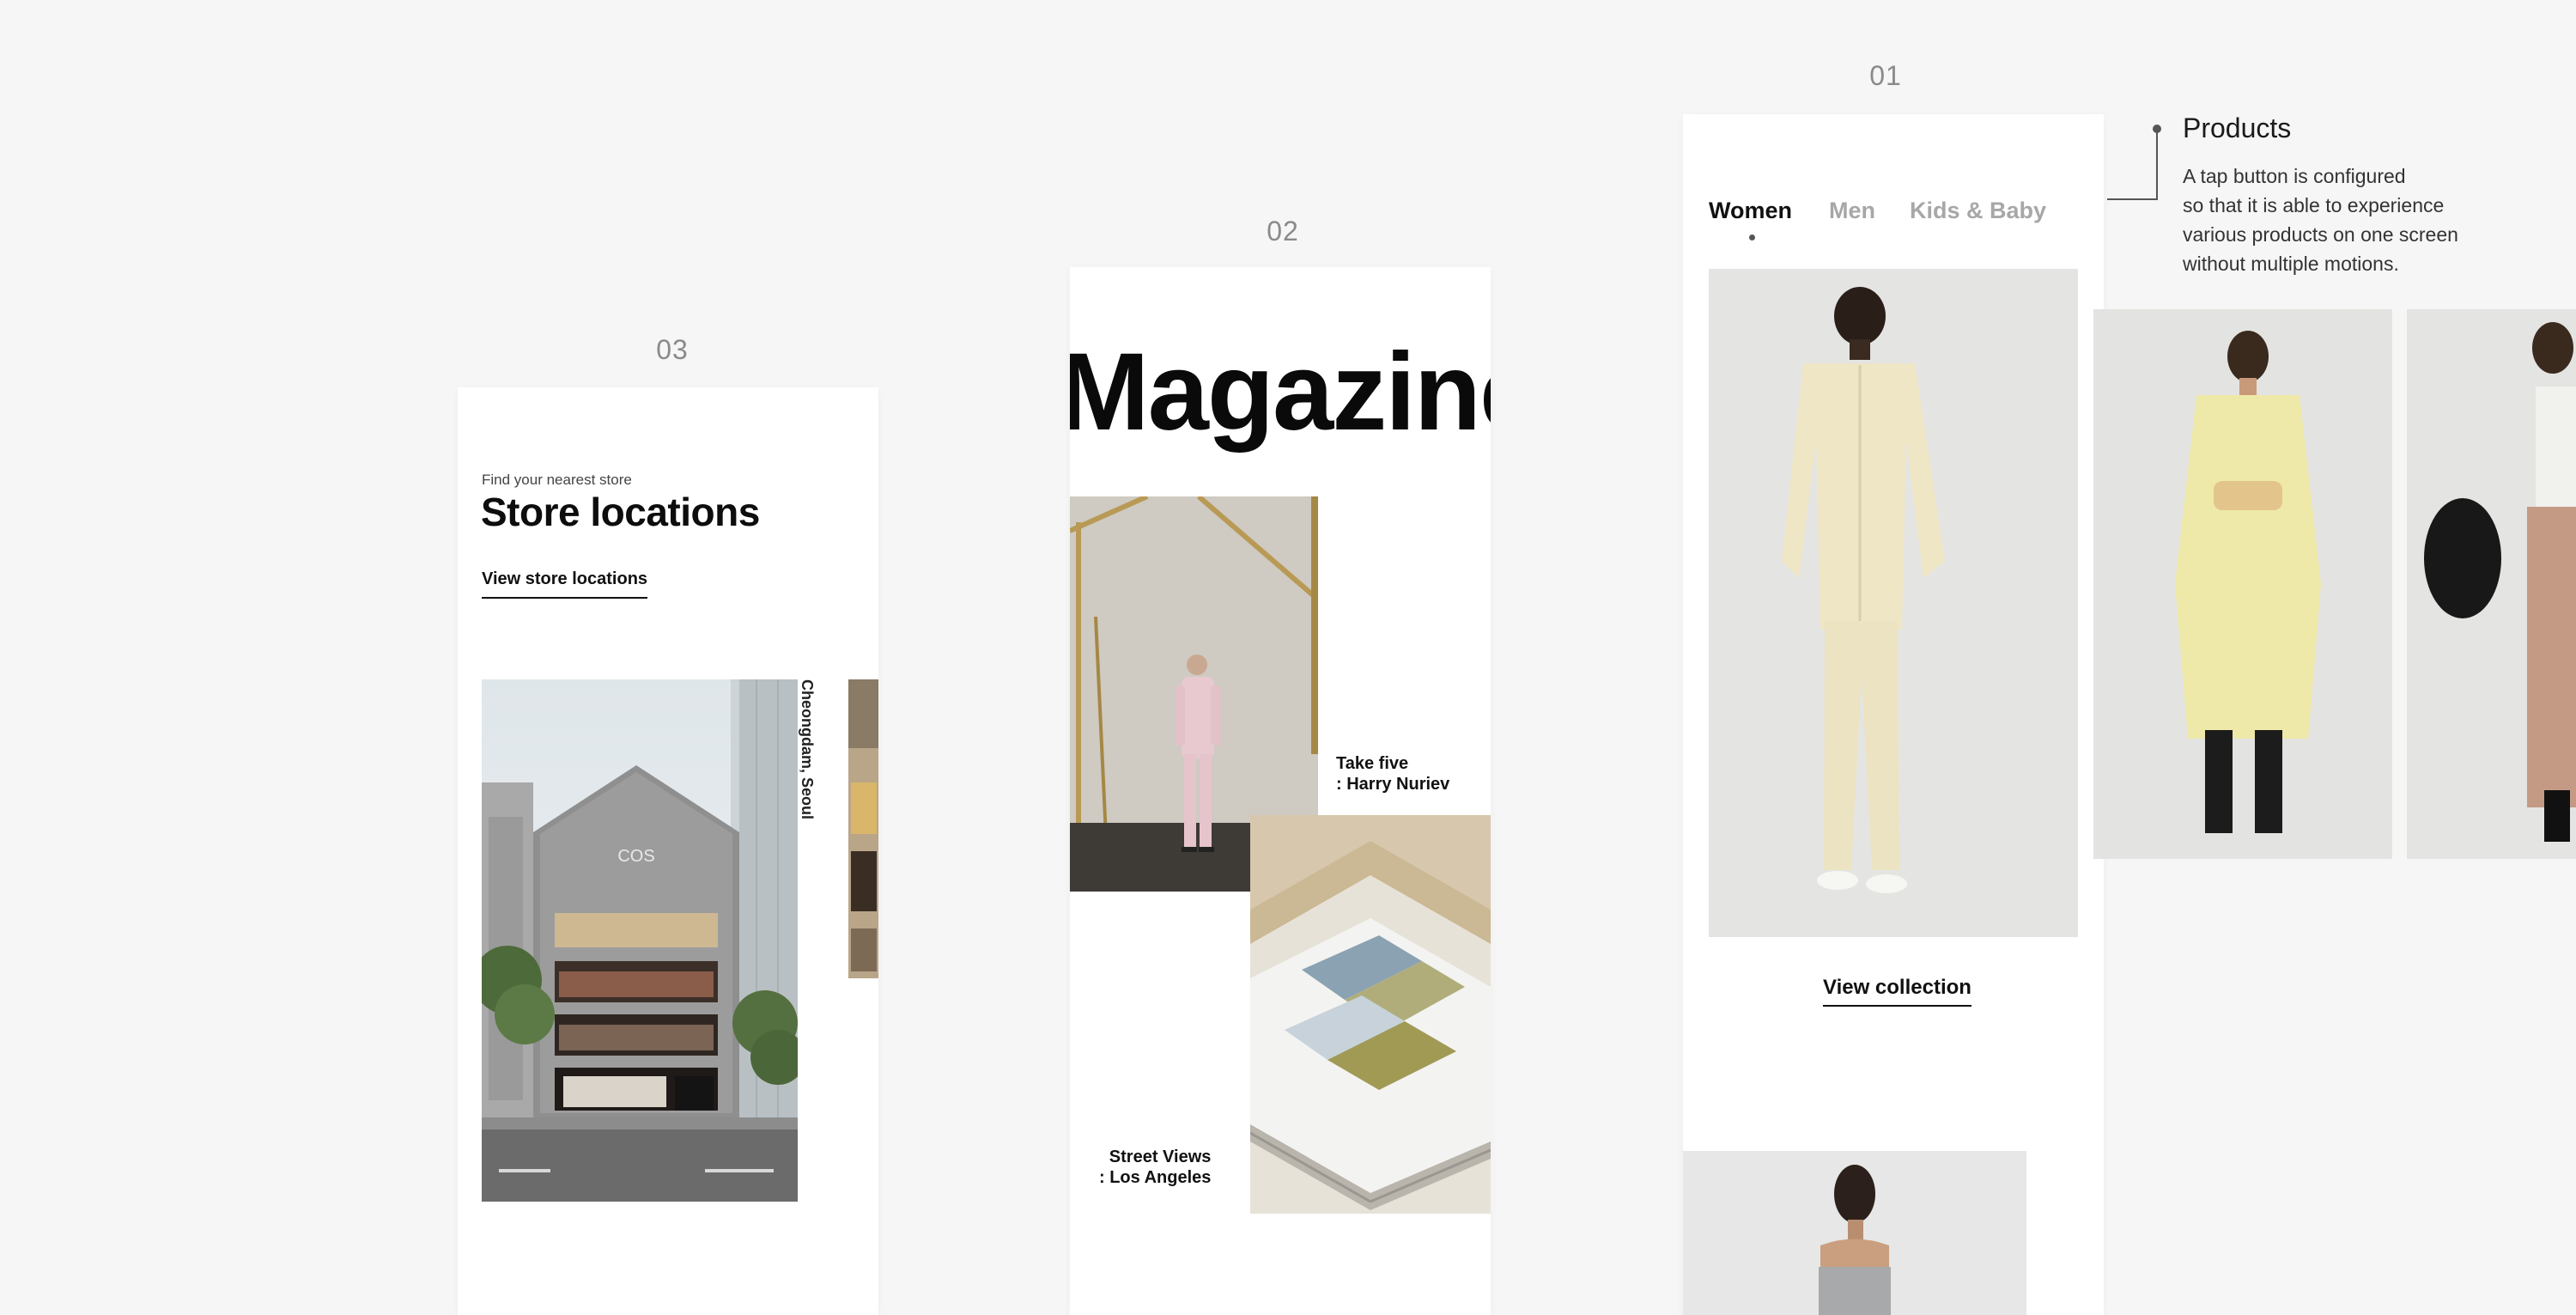  Describe the element at coordinates (1978, 211) in the screenshot. I see `tab-kids-baby: Kids & Baby` at that location.